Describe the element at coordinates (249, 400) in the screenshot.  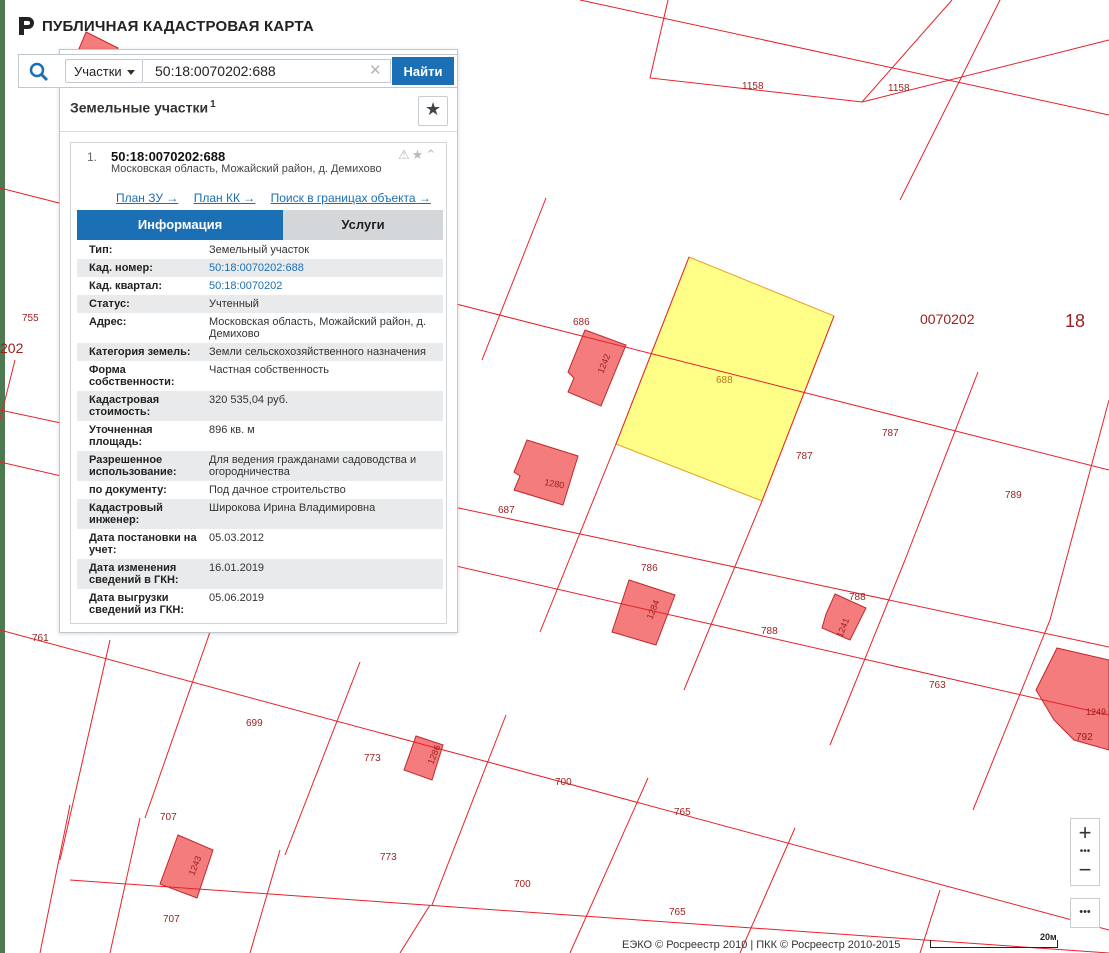
I see `info-value: 320 535,04 руб.` at that location.